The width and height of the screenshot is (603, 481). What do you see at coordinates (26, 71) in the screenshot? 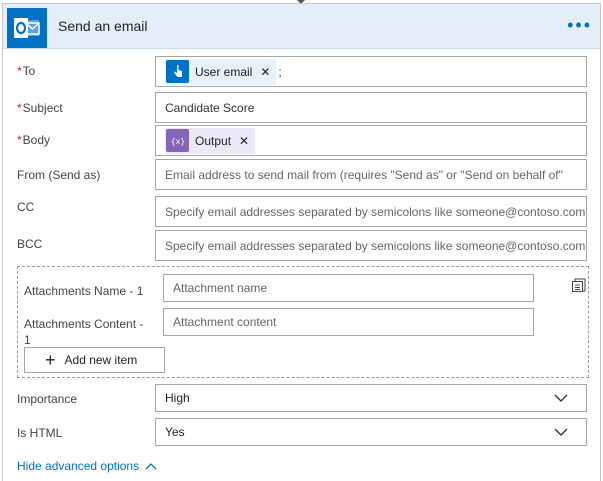
I see `to-label: *To` at bounding box center [26, 71].